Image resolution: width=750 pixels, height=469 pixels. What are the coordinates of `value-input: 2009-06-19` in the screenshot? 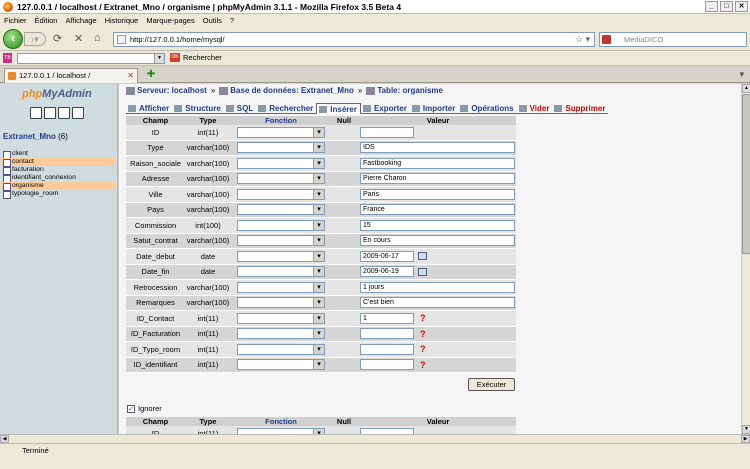 It's located at (387, 272).